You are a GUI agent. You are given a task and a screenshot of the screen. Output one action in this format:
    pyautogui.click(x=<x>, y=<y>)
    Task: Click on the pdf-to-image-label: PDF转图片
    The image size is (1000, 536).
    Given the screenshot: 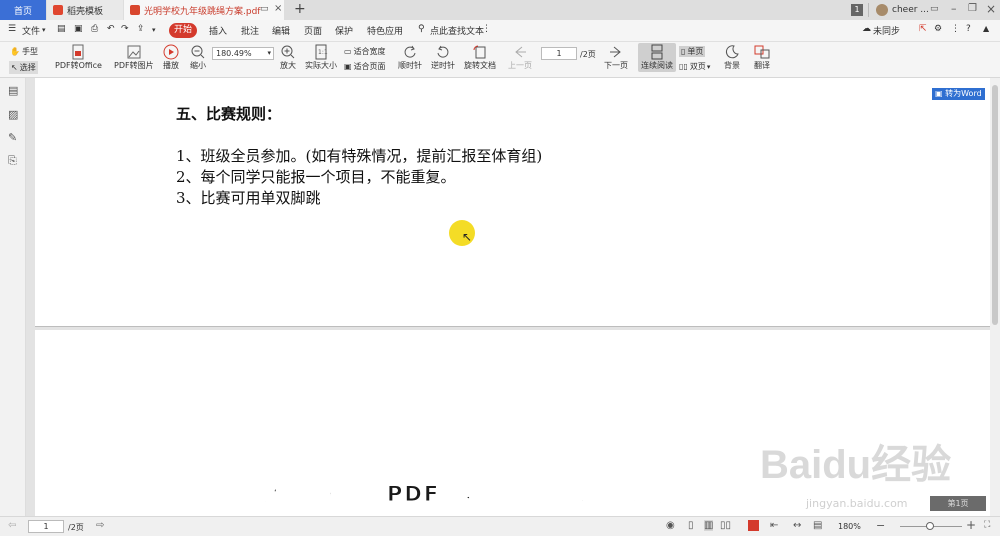 What is the action you would take?
    pyautogui.click(x=134, y=65)
    